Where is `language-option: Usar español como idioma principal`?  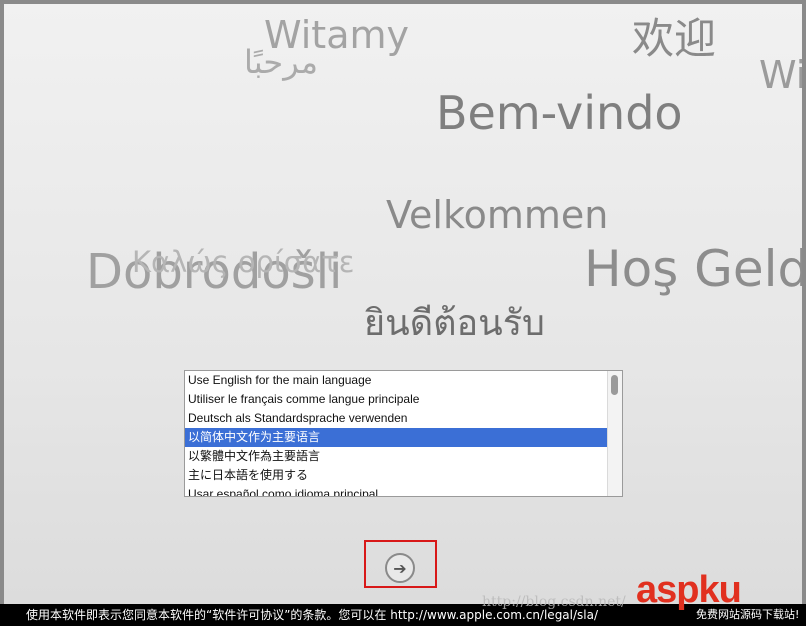 language-option: Usar español como idioma principal is located at coordinates (396, 490).